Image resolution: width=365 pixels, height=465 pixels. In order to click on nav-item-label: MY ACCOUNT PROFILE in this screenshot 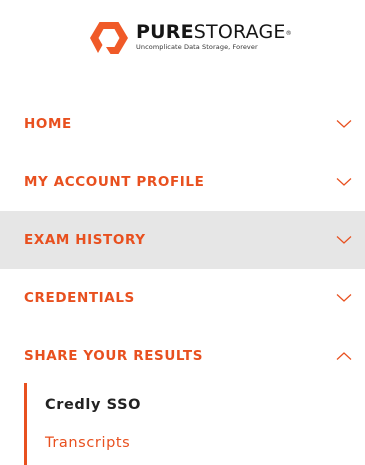, I will do `click(114, 182)`.